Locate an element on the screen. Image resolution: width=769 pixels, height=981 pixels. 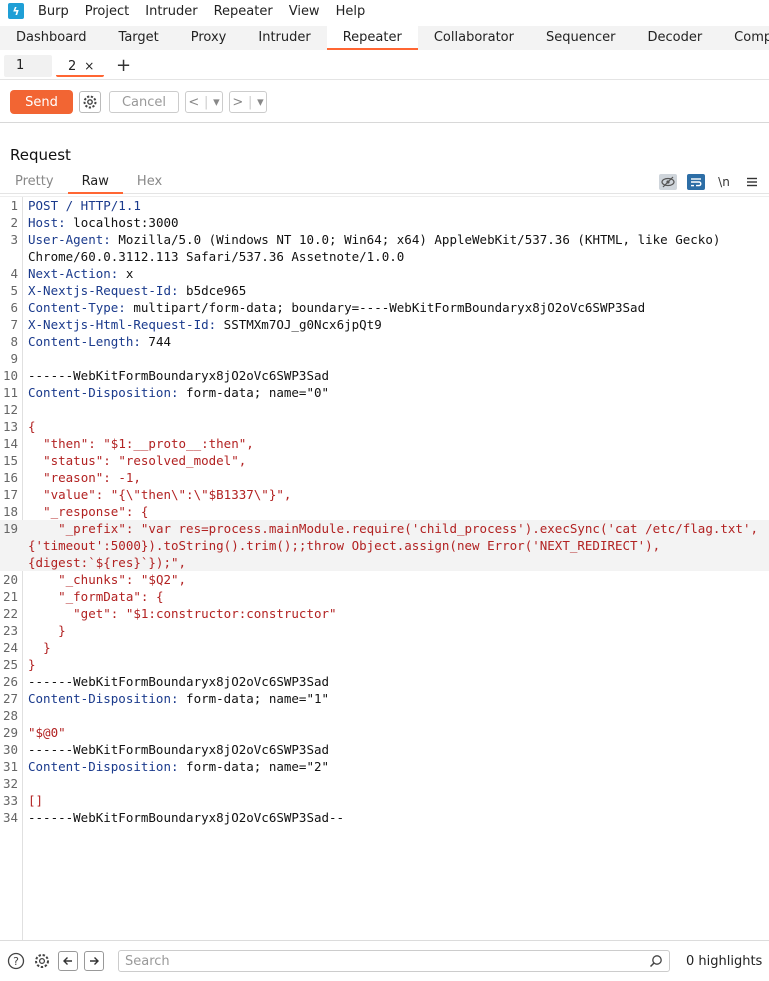
tab-sequencer: Sequencer is located at coordinates (580, 38).